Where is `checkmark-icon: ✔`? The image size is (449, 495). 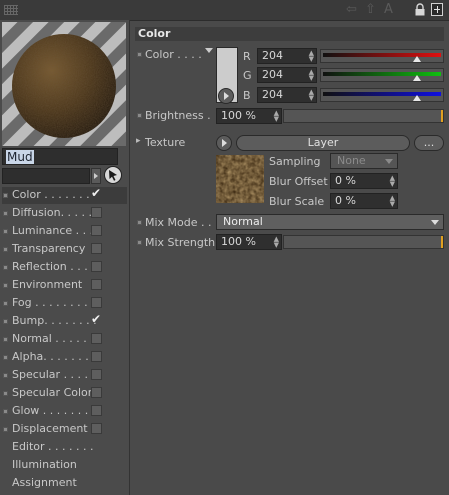 checkmark-icon: ✔ is located at coordinates (96, 193).